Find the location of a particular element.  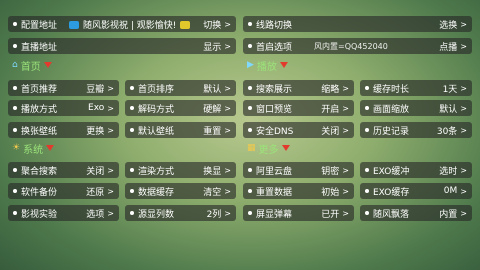

row-value: 选项 is located at coordinates (95, 214).